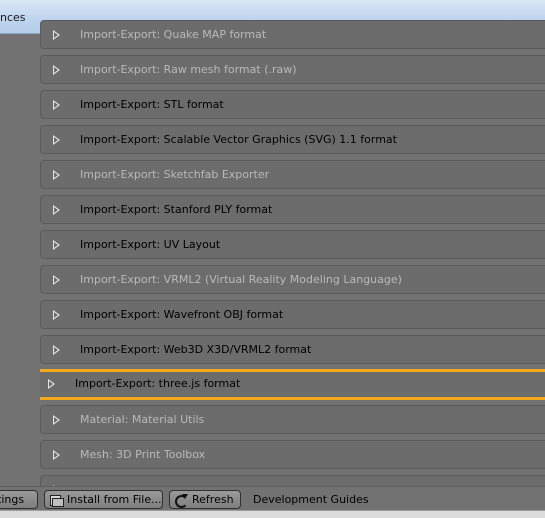 The height and width of the screenshot is (518, 545). What do you see at coordinates (292, 209) in the screenshot?
I see `addon-row: Import-Export: Stanford PLY format` at bounding box center [292, 209].